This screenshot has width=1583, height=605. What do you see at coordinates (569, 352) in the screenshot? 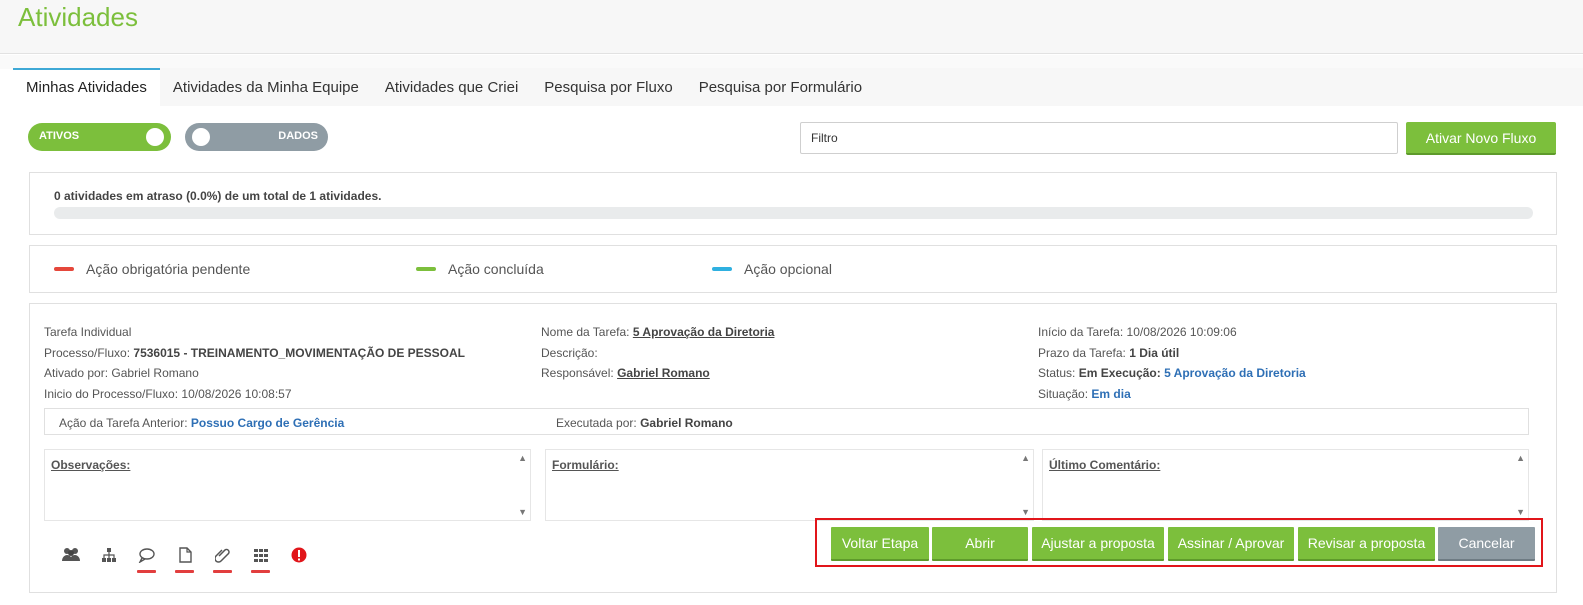
I see `description-label: Descrição:` at bounding box center [569, 352].